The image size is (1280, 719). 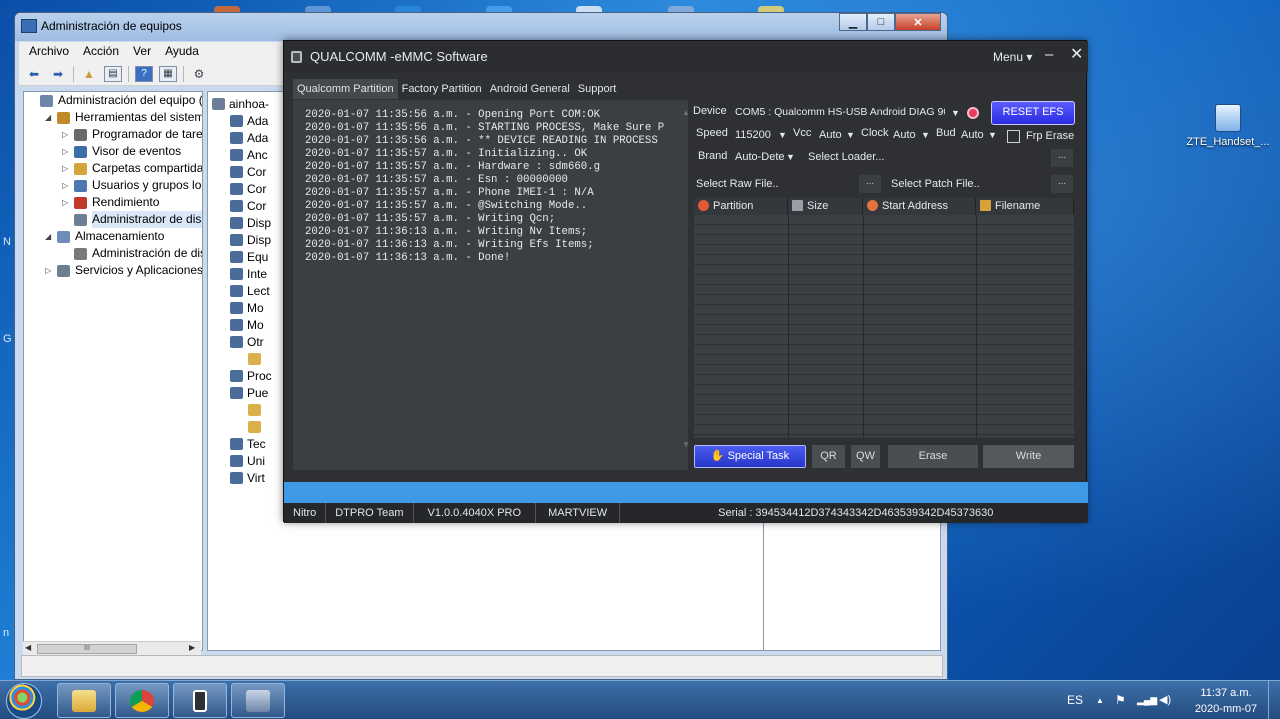 What do you see at coordinates (1033, 113) in the screenshot?
I see `reset-efs-button: RESET EFS` at bounding box center [1033, 113].